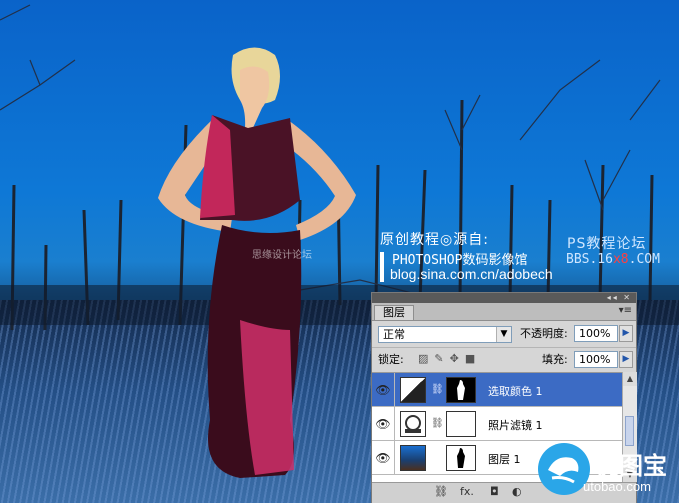 This screenshot has height=503, width=679. Describe the element at coordinates (619, 298) in the screenshot. I see `panel-collapse-icon: ◂◂ ✕` at that location.